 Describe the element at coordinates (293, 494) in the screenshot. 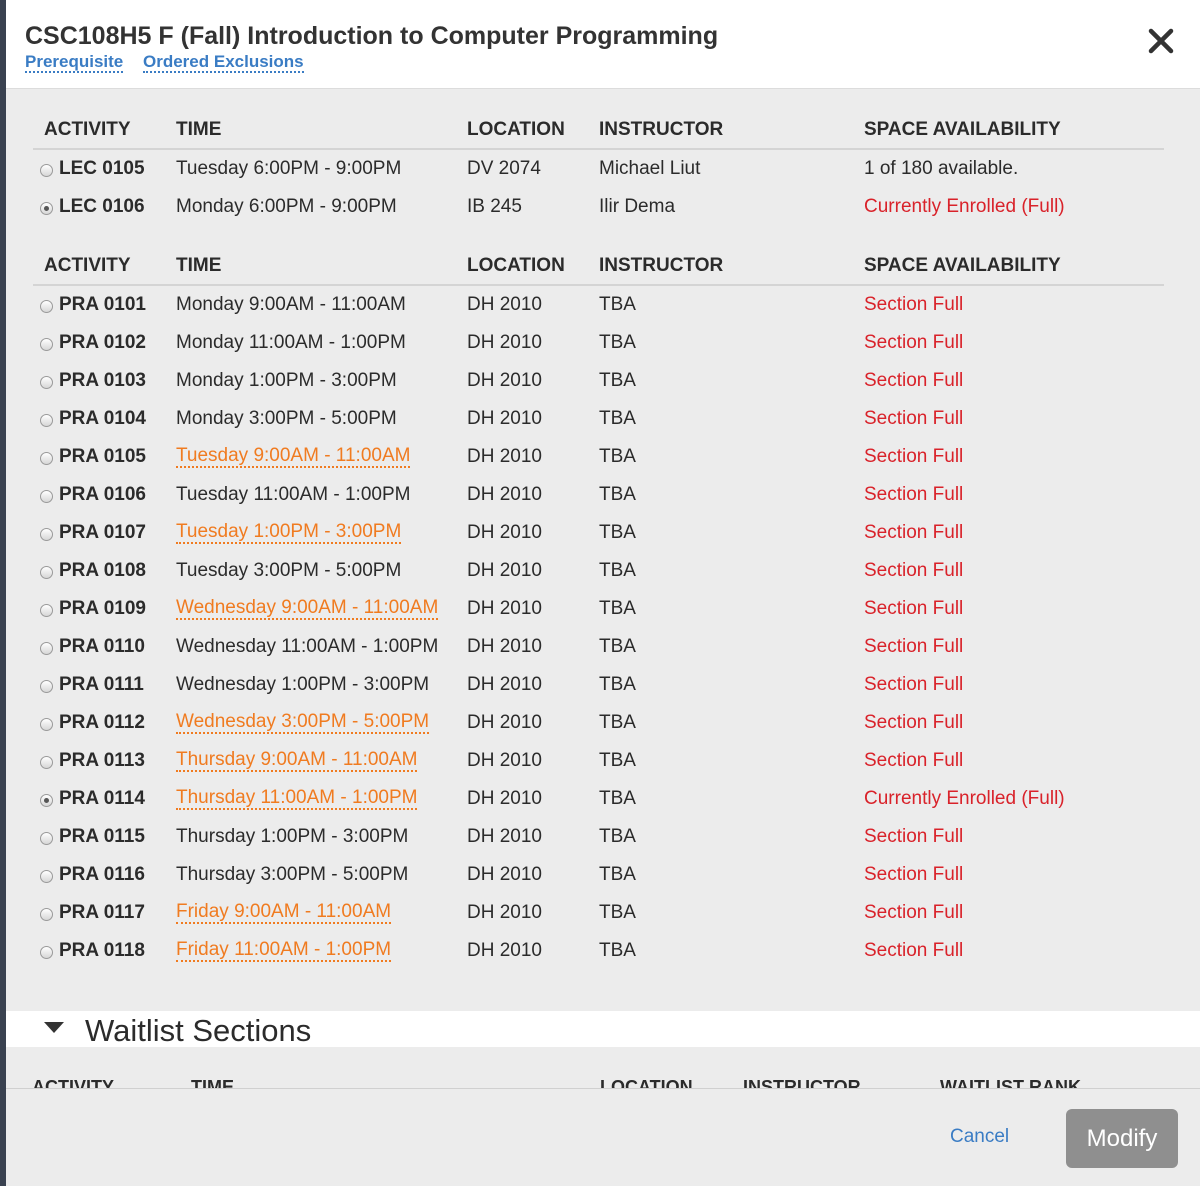

I see `section-time: Tuesday 11:00AM - 1:00PM` at that location.